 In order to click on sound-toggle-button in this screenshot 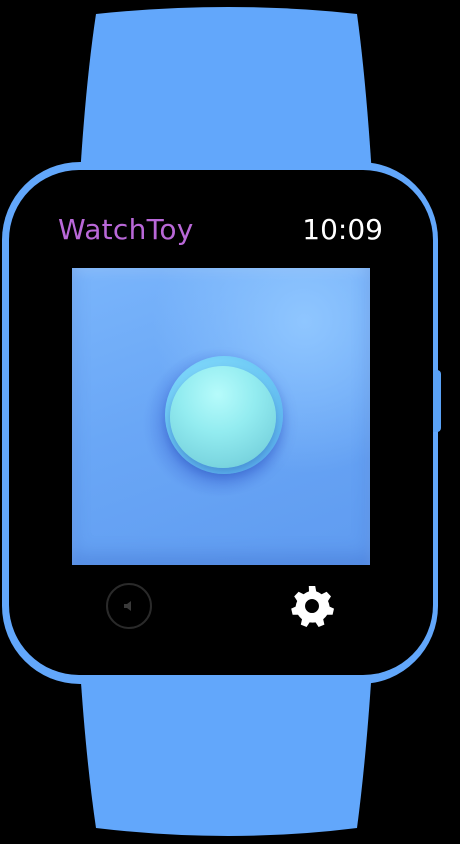, I will do `click(129, 606)`.